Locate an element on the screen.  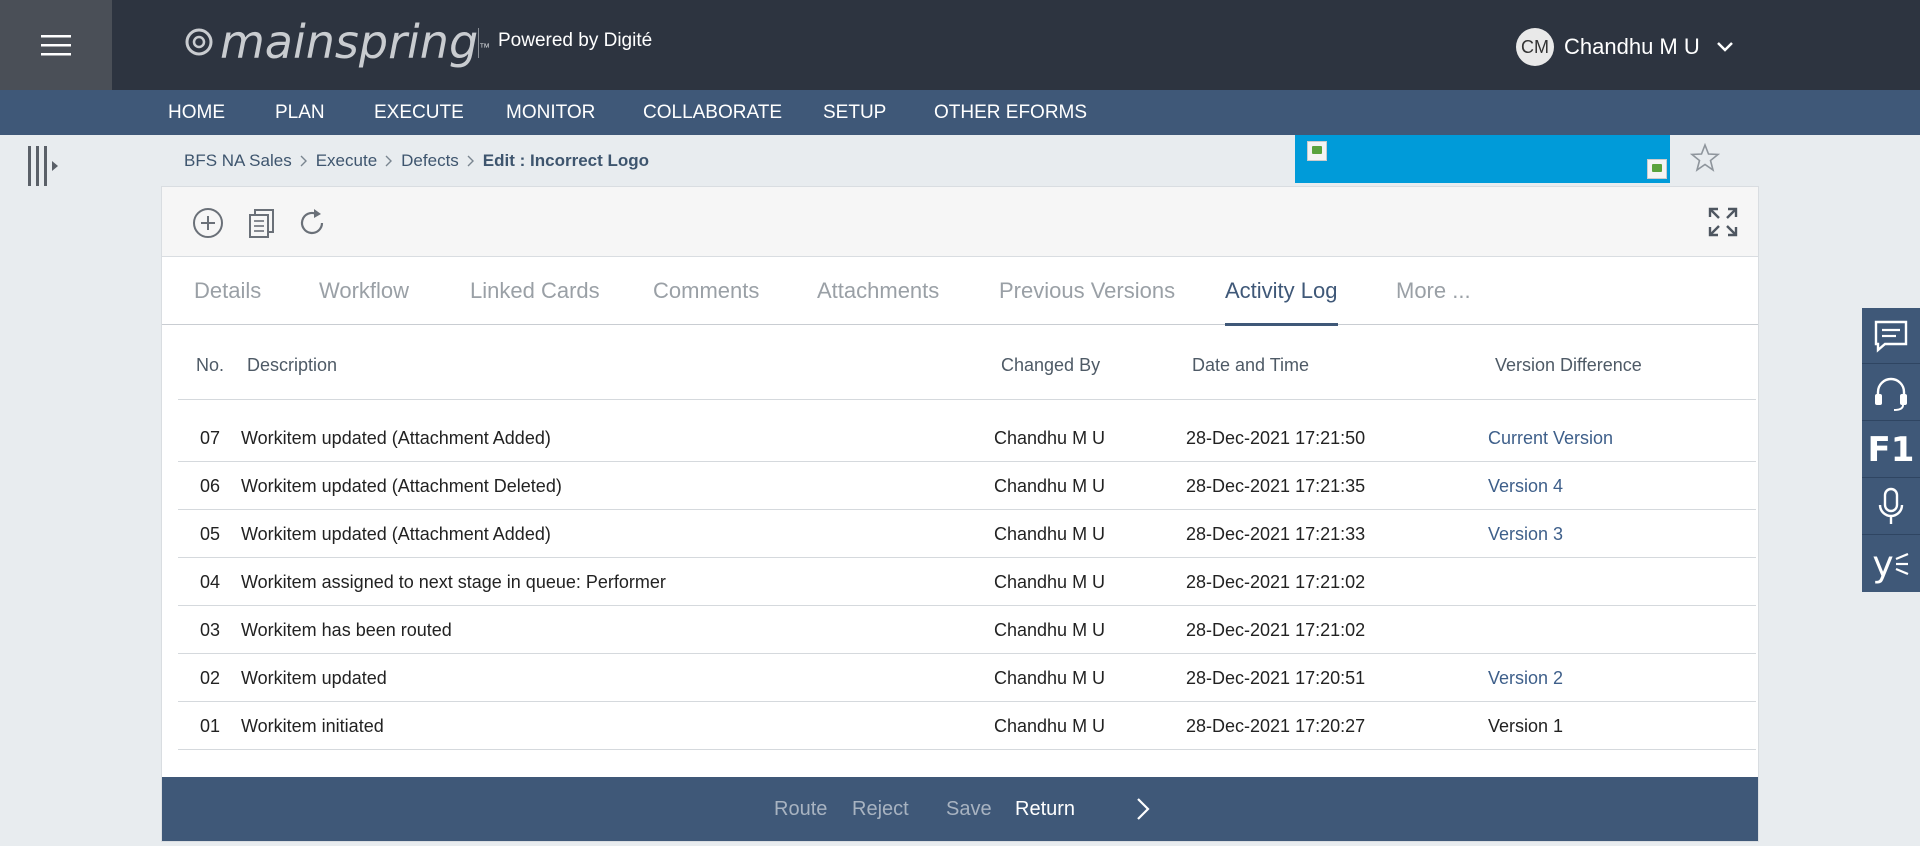
promo-banner is located at coordinates (1482, 159).